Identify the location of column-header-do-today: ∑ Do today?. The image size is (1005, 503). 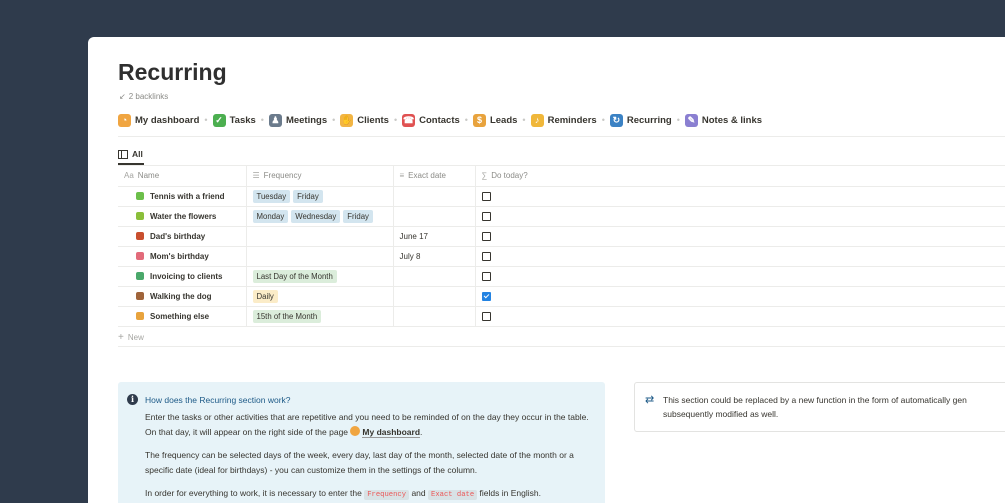
(740, 176).